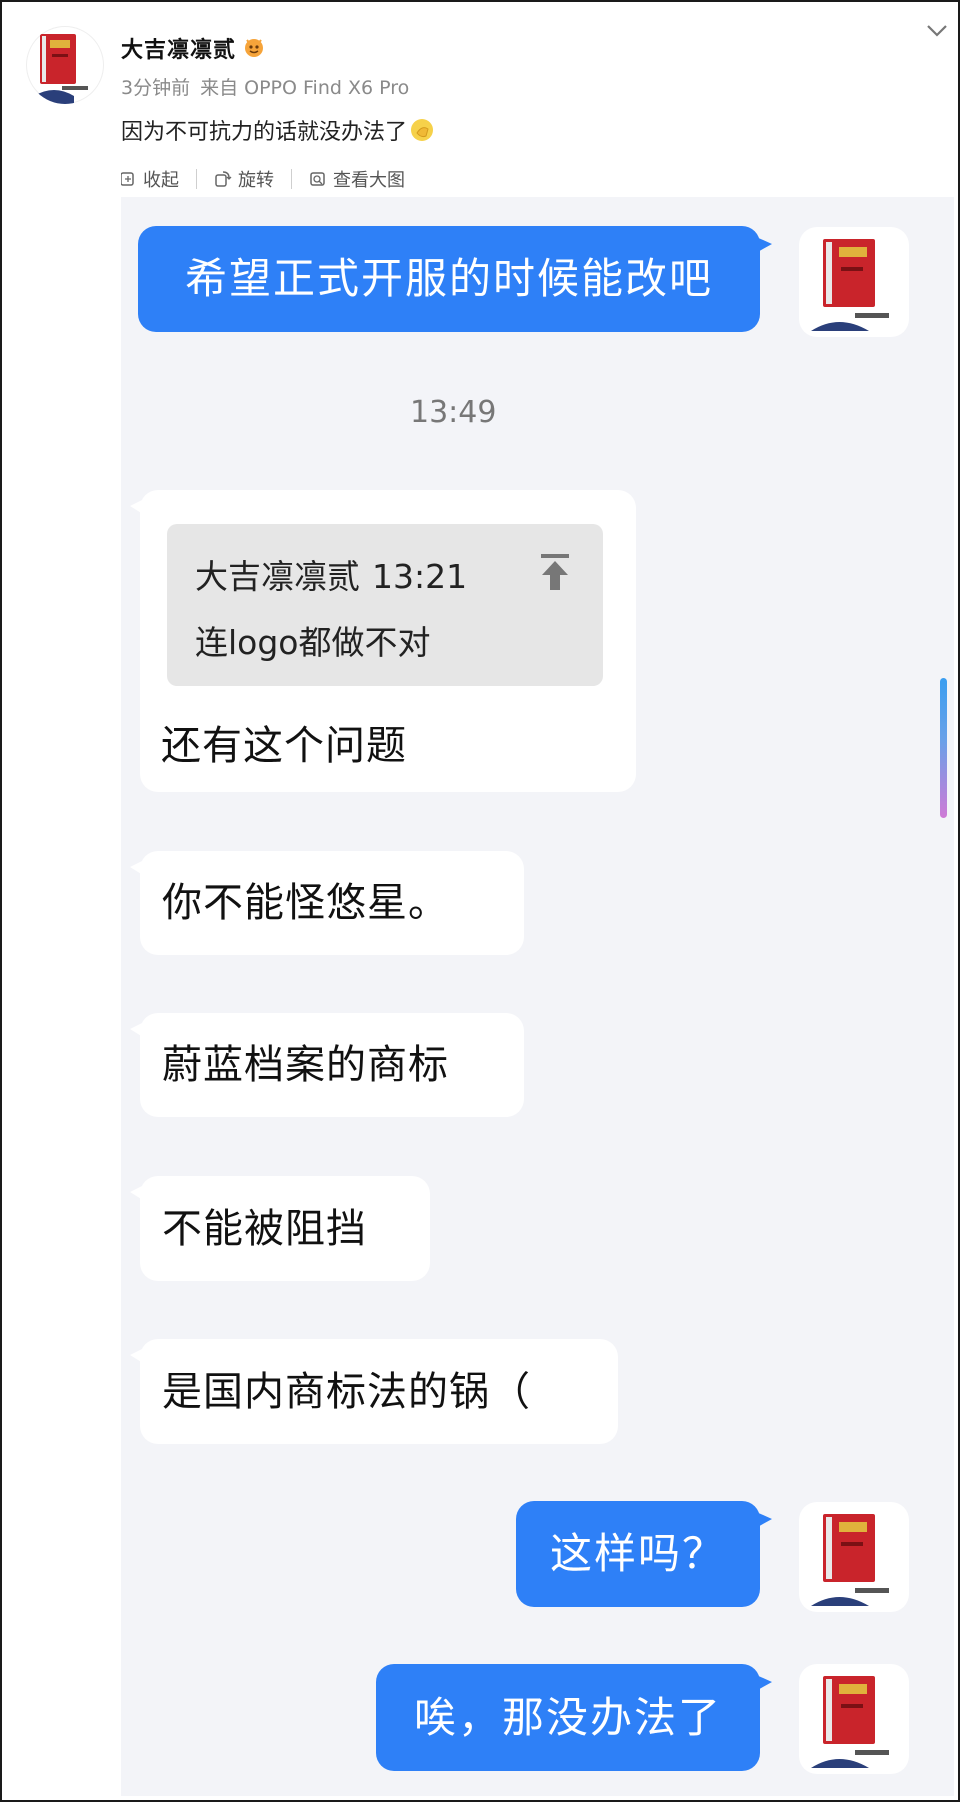  I want to click on outgoing-message: 唉，那没办法了, so click(574, 1717).